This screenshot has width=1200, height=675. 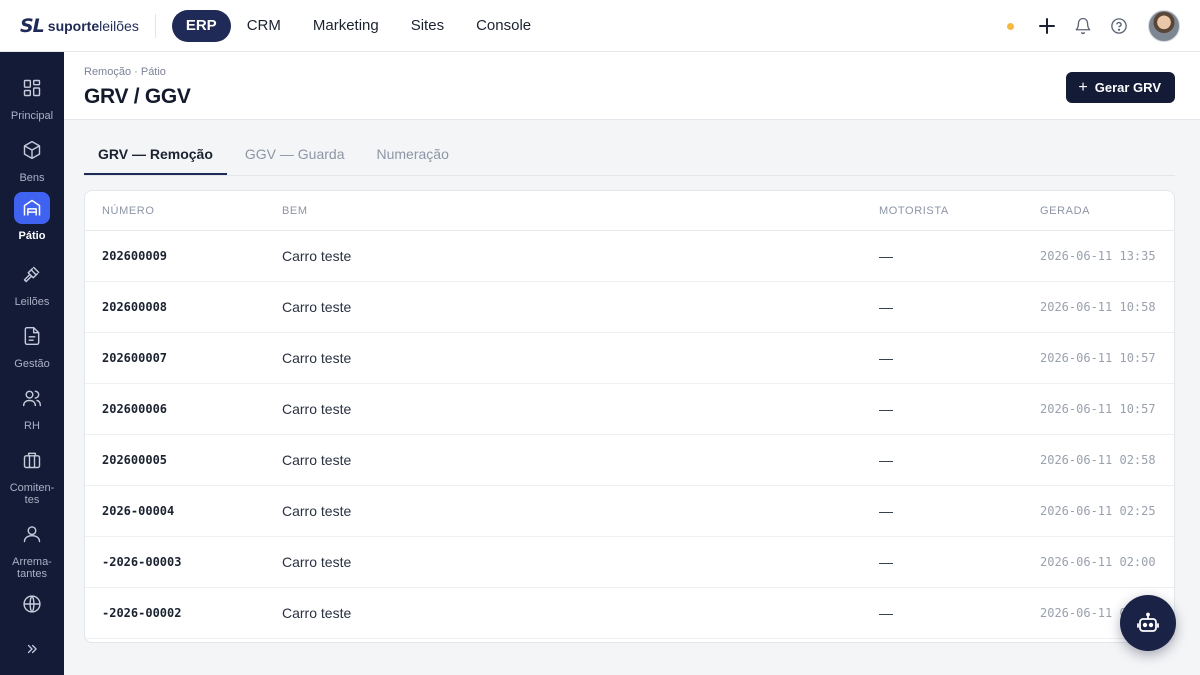 What do you see at coordinates (135, 460) in the screenshot?
I see `cell-numero: 202600005` at bounding box center [135, 460].